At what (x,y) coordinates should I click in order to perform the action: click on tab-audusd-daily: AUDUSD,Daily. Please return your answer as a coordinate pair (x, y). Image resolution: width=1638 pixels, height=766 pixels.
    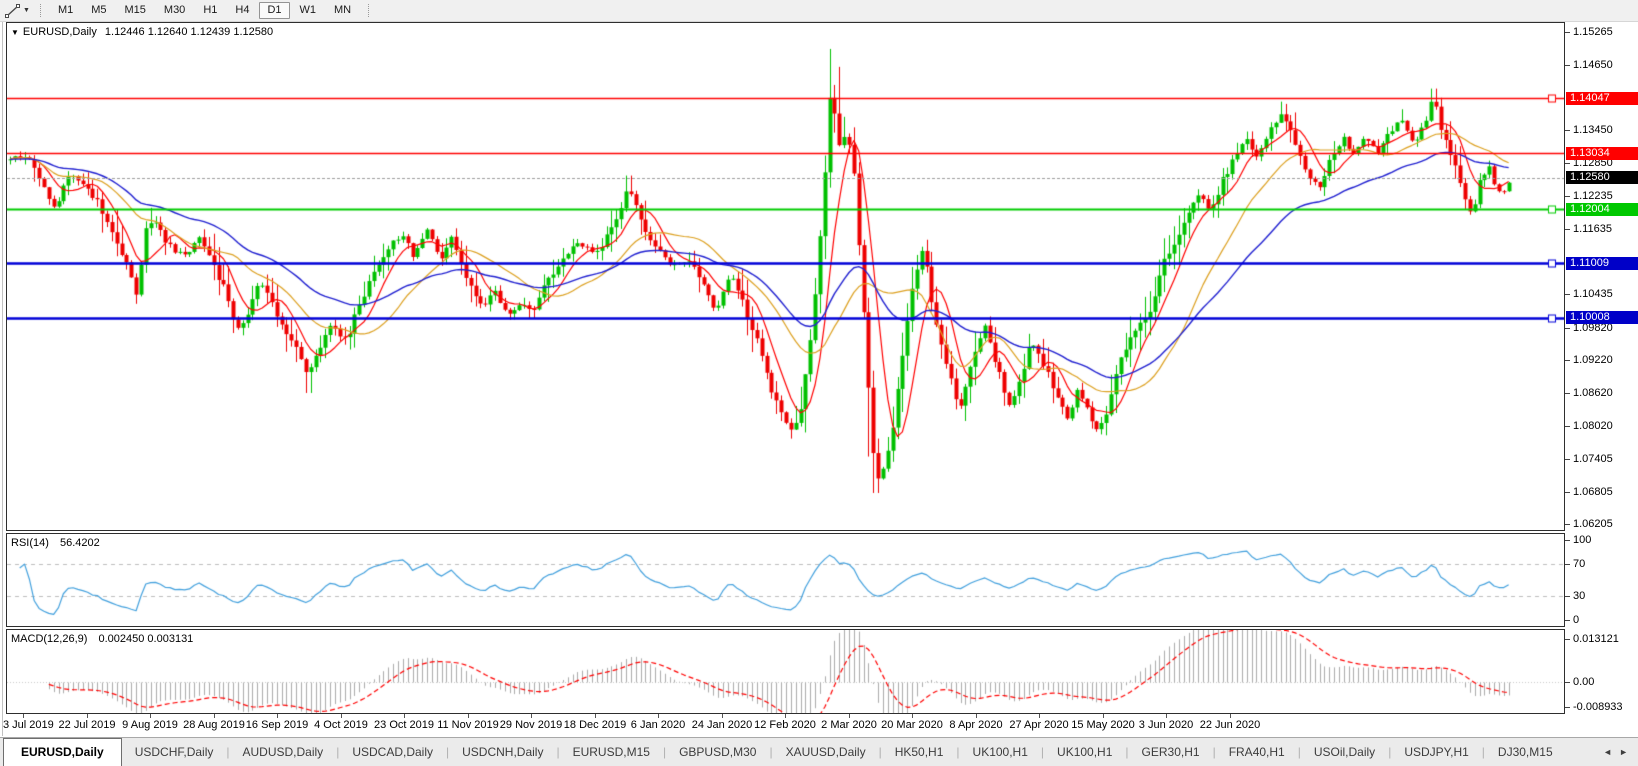
    Looking at the image, I should click on (283, 752).